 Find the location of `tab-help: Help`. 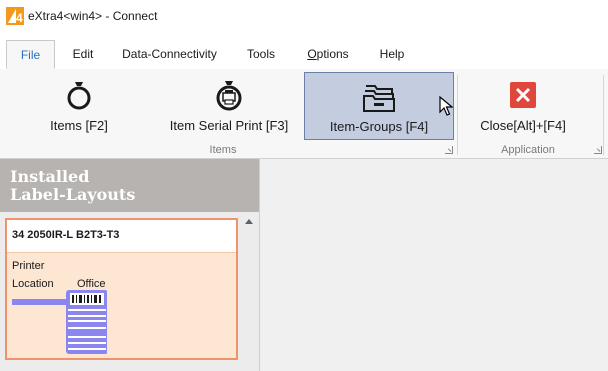

tab-help: Help is located at coordinates (392, 54).